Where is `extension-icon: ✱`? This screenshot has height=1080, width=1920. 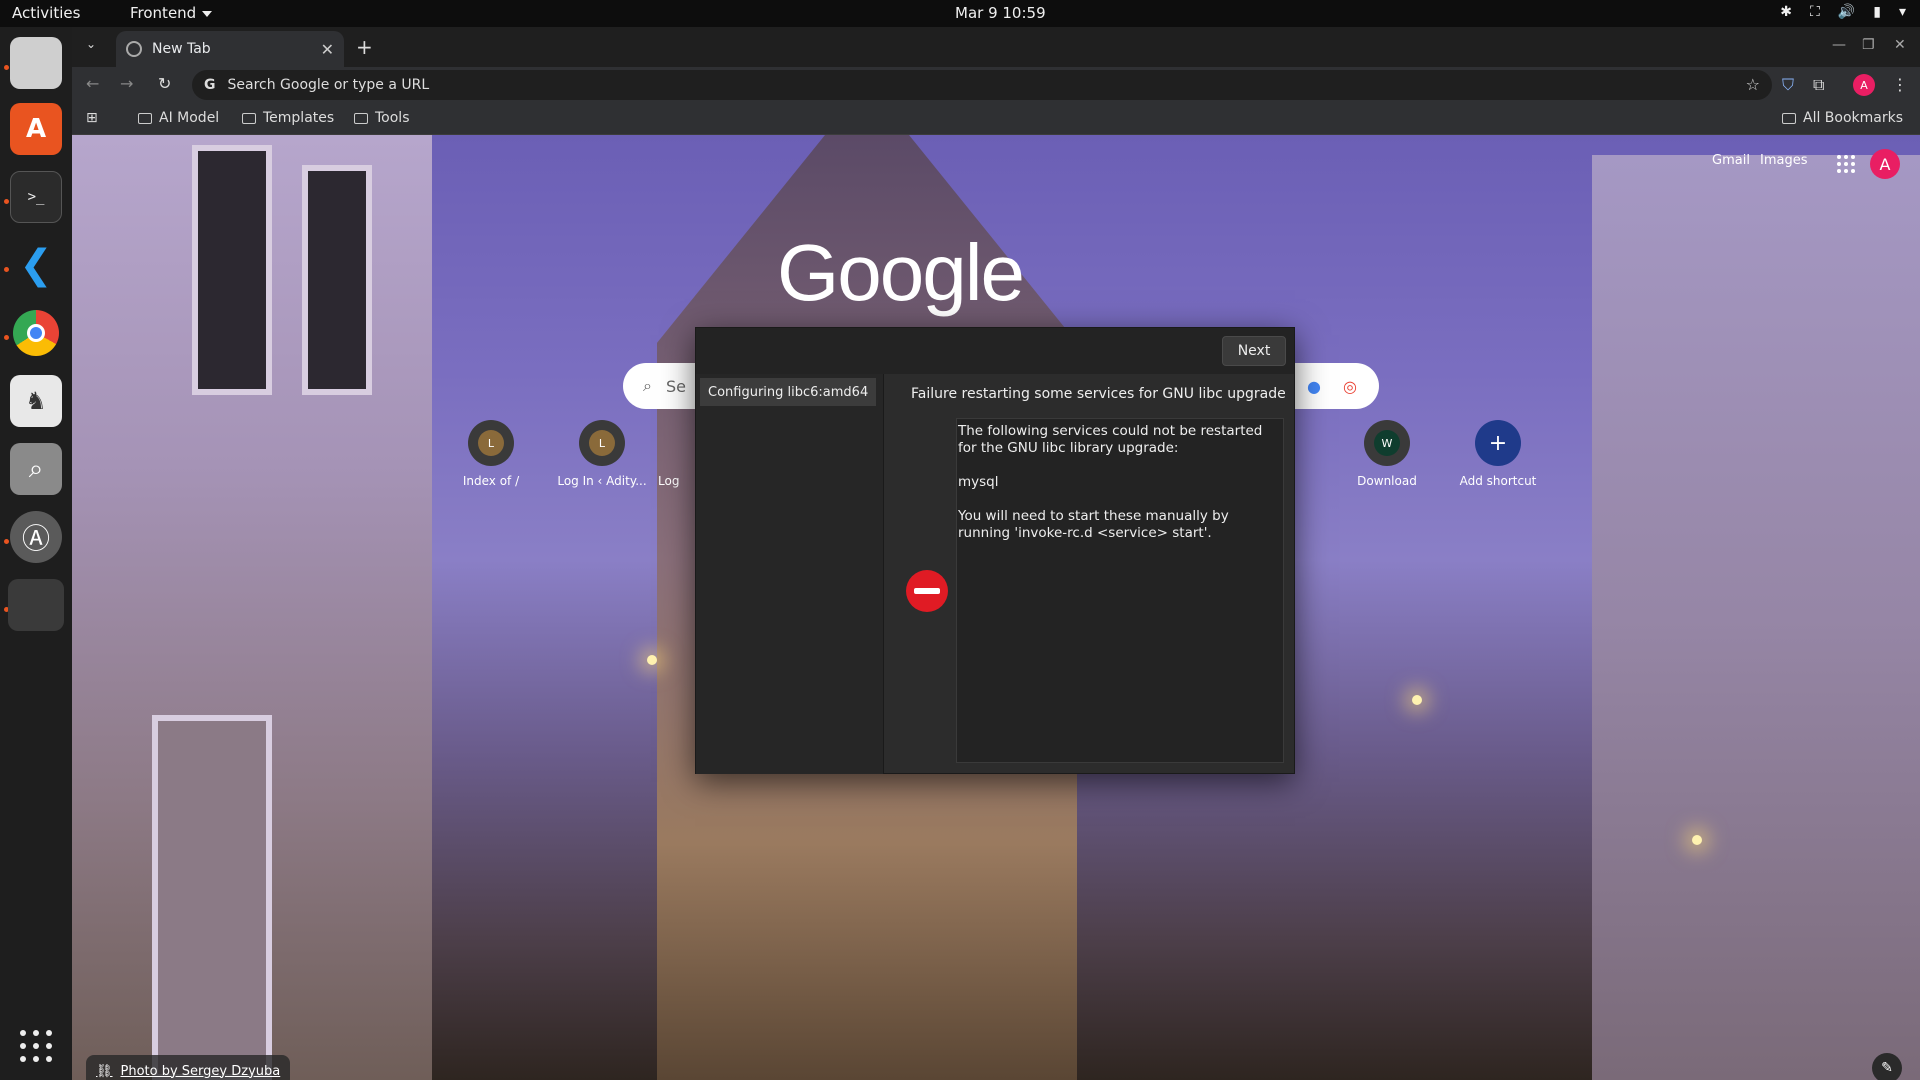
extension-icon: ✱ is located at coordinates (1786, 12).